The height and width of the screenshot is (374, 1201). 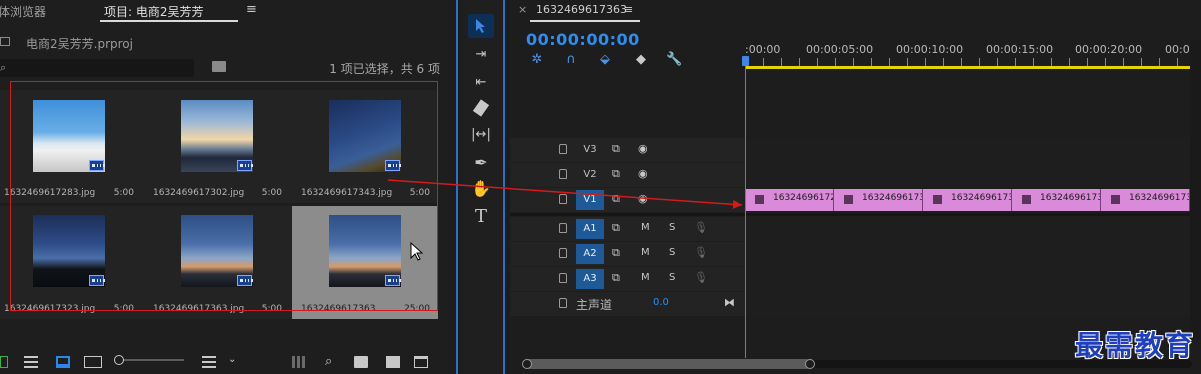 What do you see at coordinates (481, 216) in the screenshot?
I see `type-tool: T` at bounding box center [481, 216].